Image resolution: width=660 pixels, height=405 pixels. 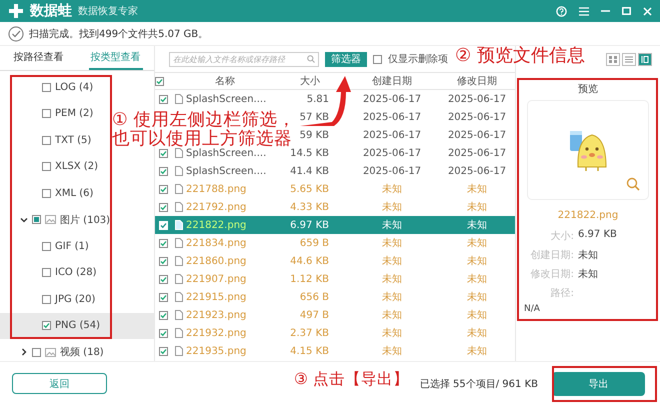 I want to click on search-icon, so click(x=311, y=59).